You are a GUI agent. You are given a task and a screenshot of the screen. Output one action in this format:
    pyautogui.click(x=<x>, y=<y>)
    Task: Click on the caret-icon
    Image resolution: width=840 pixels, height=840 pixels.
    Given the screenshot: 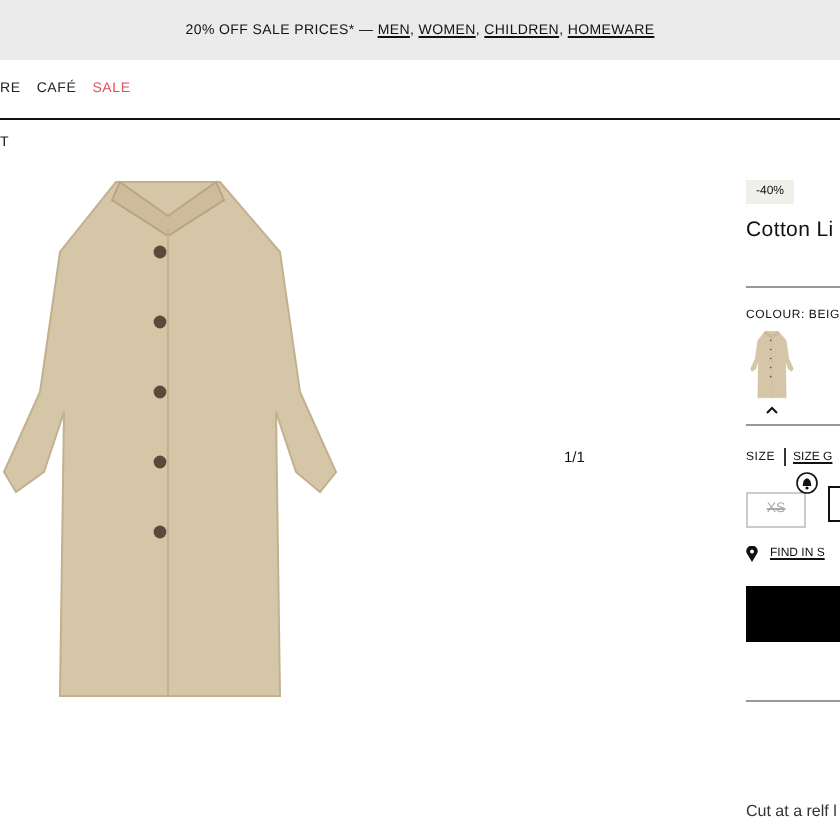 What is the action you would take?
    pyautogui.click(x=772, y=410)
    